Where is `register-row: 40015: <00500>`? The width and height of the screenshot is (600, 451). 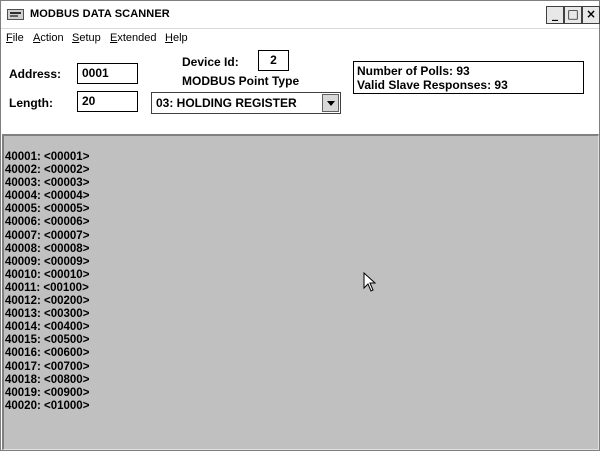
register-row: 40015: <00500> is located at coordinates (47, 340).